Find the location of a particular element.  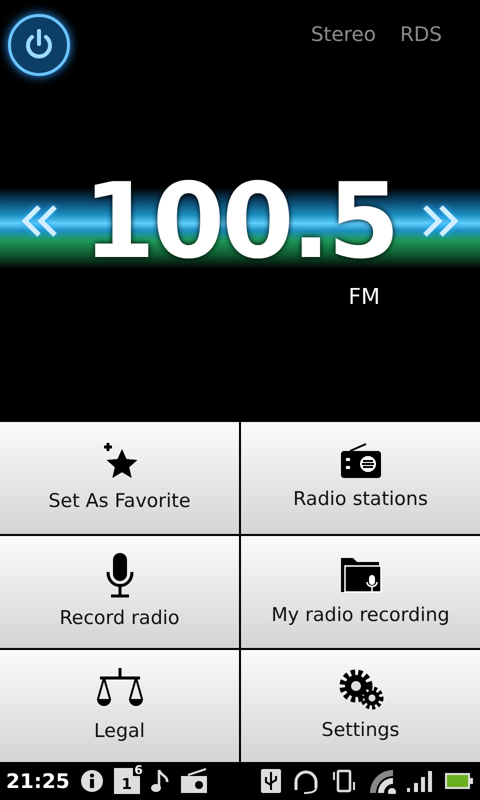

calendar-day: 1 is located at coordinates (126, 784).